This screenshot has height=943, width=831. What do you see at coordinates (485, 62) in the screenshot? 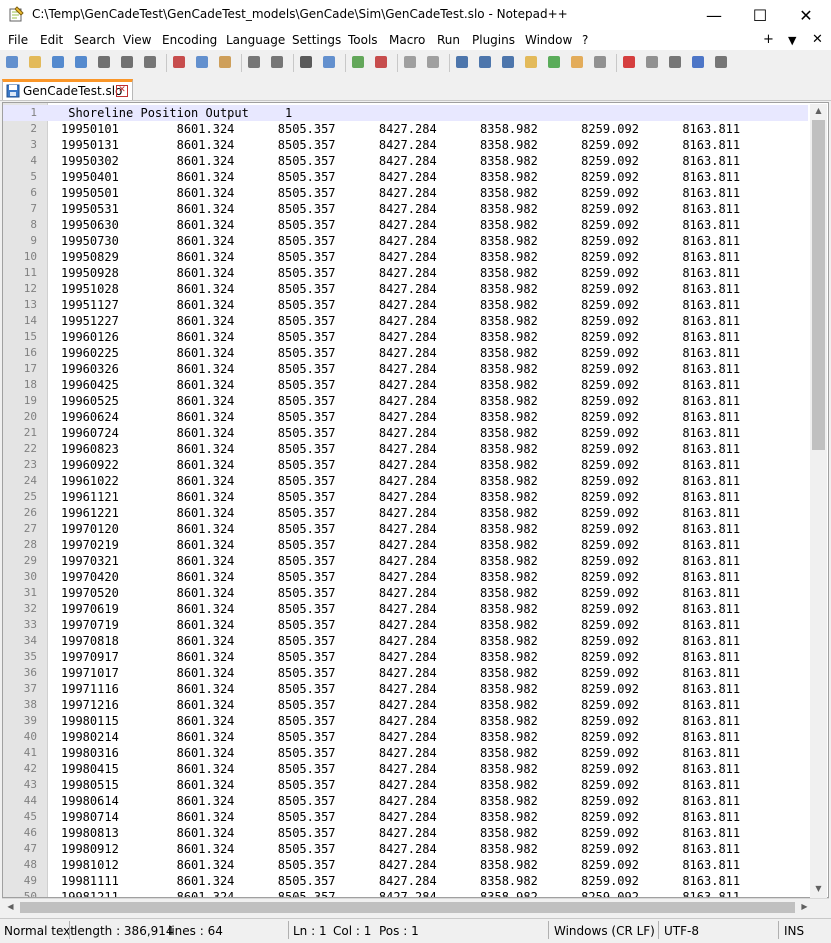
I see `show-all-chars-icon` at bounding box center [485, 62].